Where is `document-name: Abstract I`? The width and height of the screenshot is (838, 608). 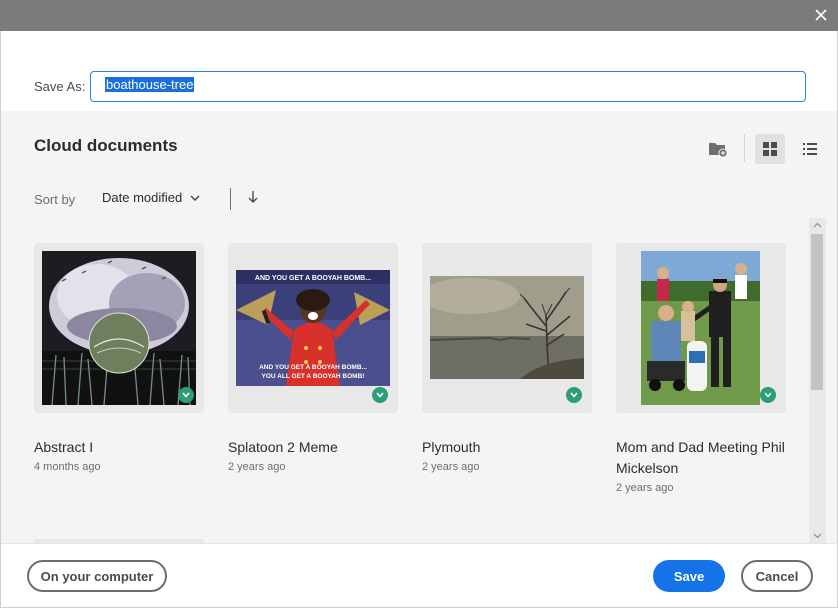
document-name: Abstract I is located at coordinates (64, 447).